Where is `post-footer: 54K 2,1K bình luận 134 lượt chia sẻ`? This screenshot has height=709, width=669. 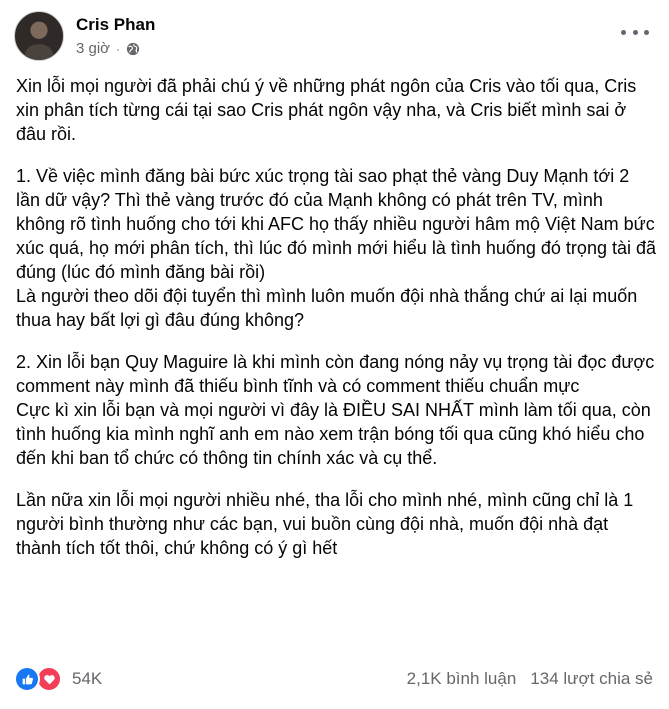 post-footer: 54K 2,1K bình luận 134 lượt chia sẻ is located at coordinates (333, 679).